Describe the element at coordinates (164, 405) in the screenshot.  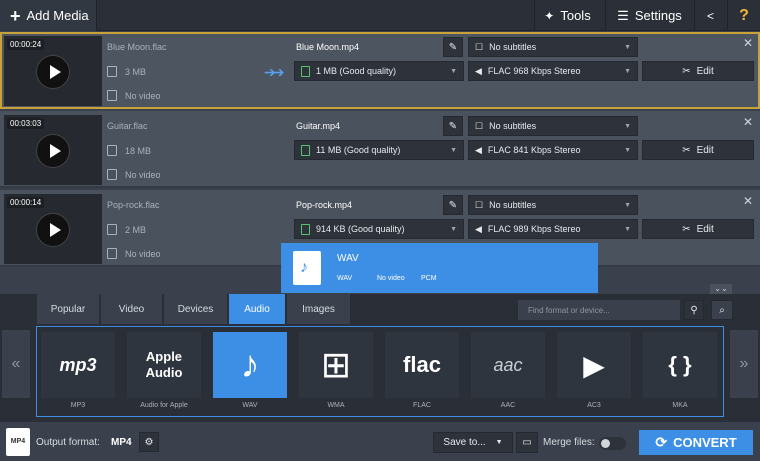
I see `format-label-apple-audio: Audio for Apple` at that location.